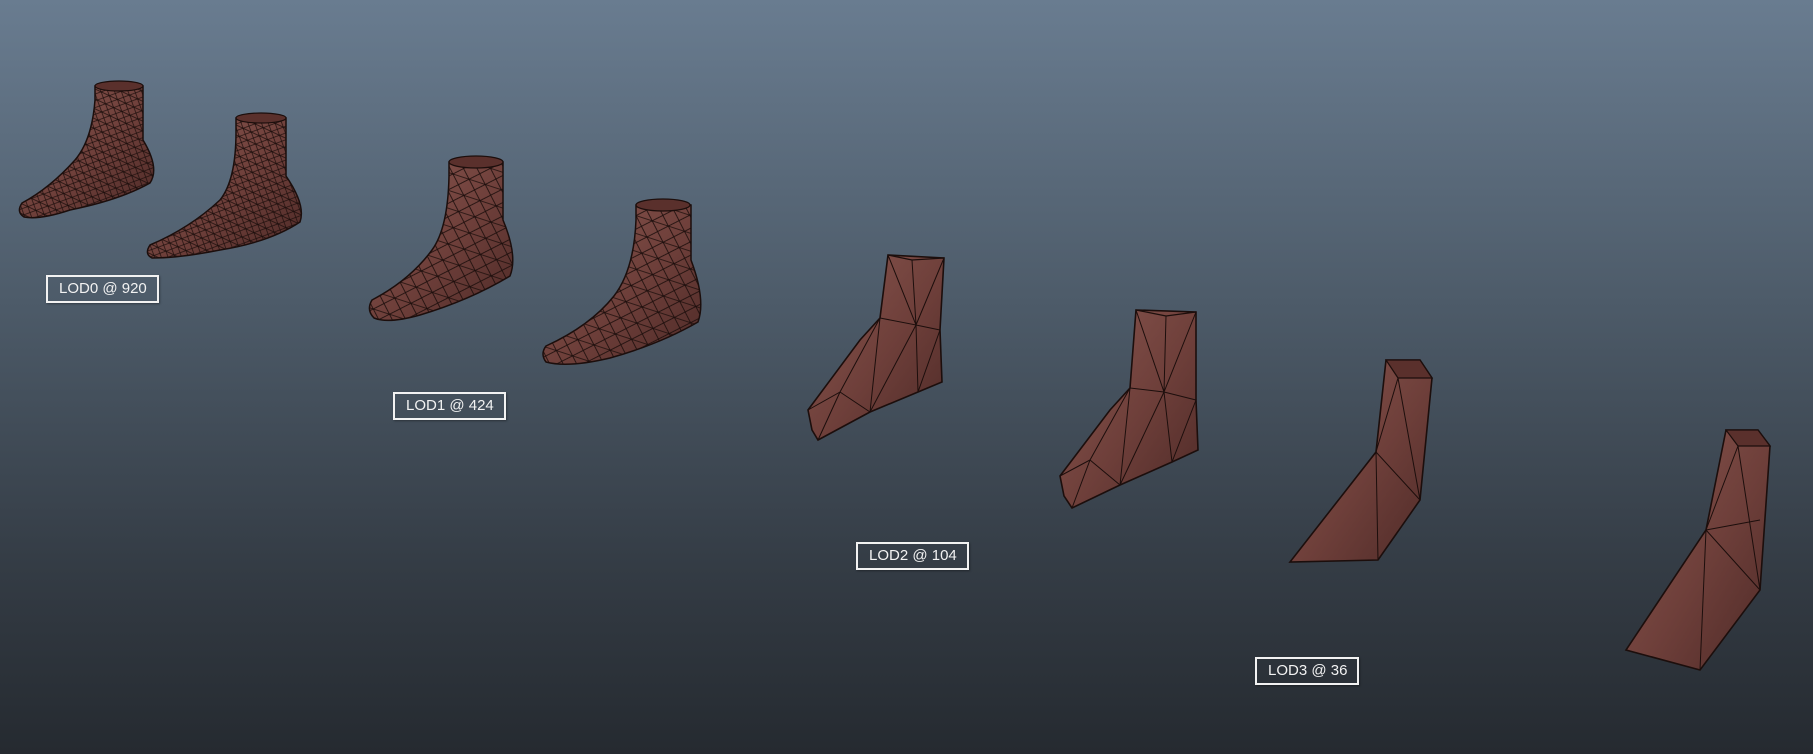  Describe the element at coordinates (622, 281) in the screenshot. I see `lod1-foot-right` at that location.